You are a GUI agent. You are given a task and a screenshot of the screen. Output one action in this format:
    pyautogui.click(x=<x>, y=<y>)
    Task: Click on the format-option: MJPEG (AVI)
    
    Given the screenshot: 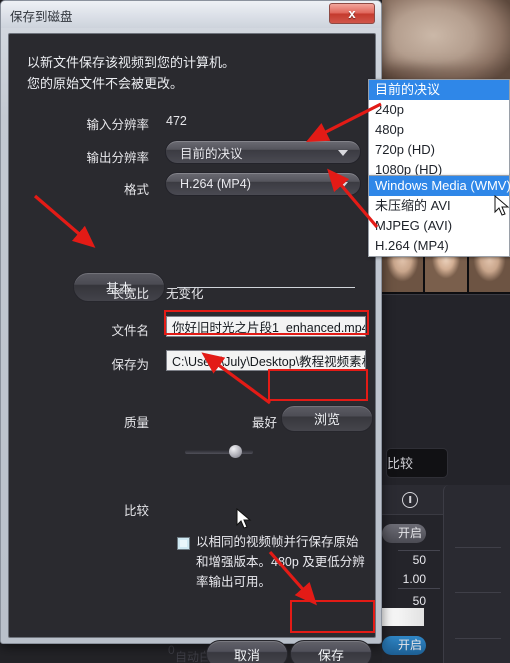 What is the action you would take?
    pyautogui.click(x=439, y=226)
    